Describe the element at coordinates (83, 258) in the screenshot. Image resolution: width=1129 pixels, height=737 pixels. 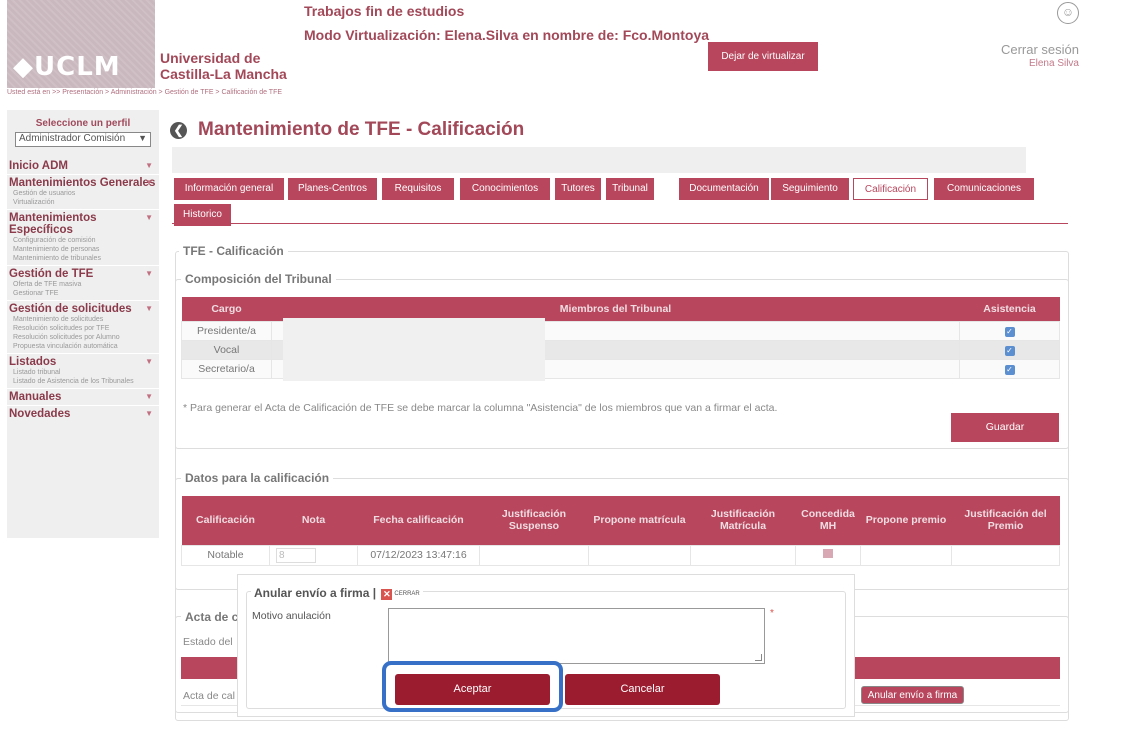
I see `sidebar-item: Mantenimiento de tribunales` at that location.